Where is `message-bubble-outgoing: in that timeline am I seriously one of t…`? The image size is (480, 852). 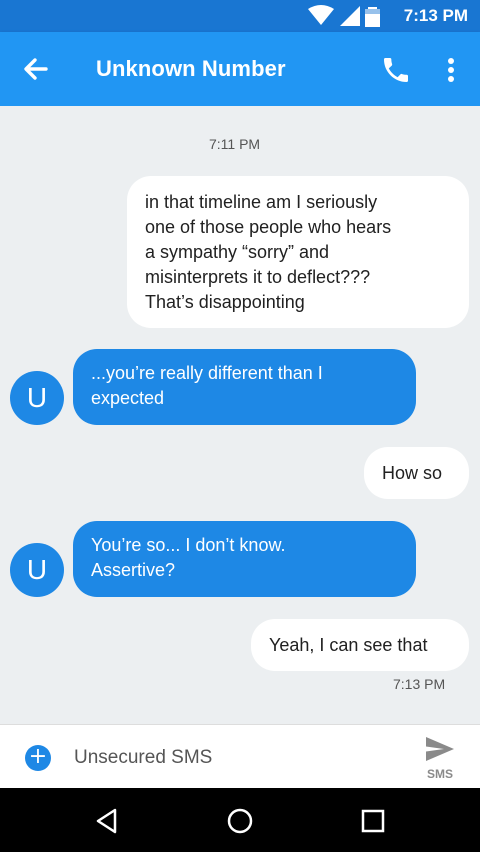 message-bubble-outgoing: in that timeline am I seriously one of t… is located at coordinates (298, 252).